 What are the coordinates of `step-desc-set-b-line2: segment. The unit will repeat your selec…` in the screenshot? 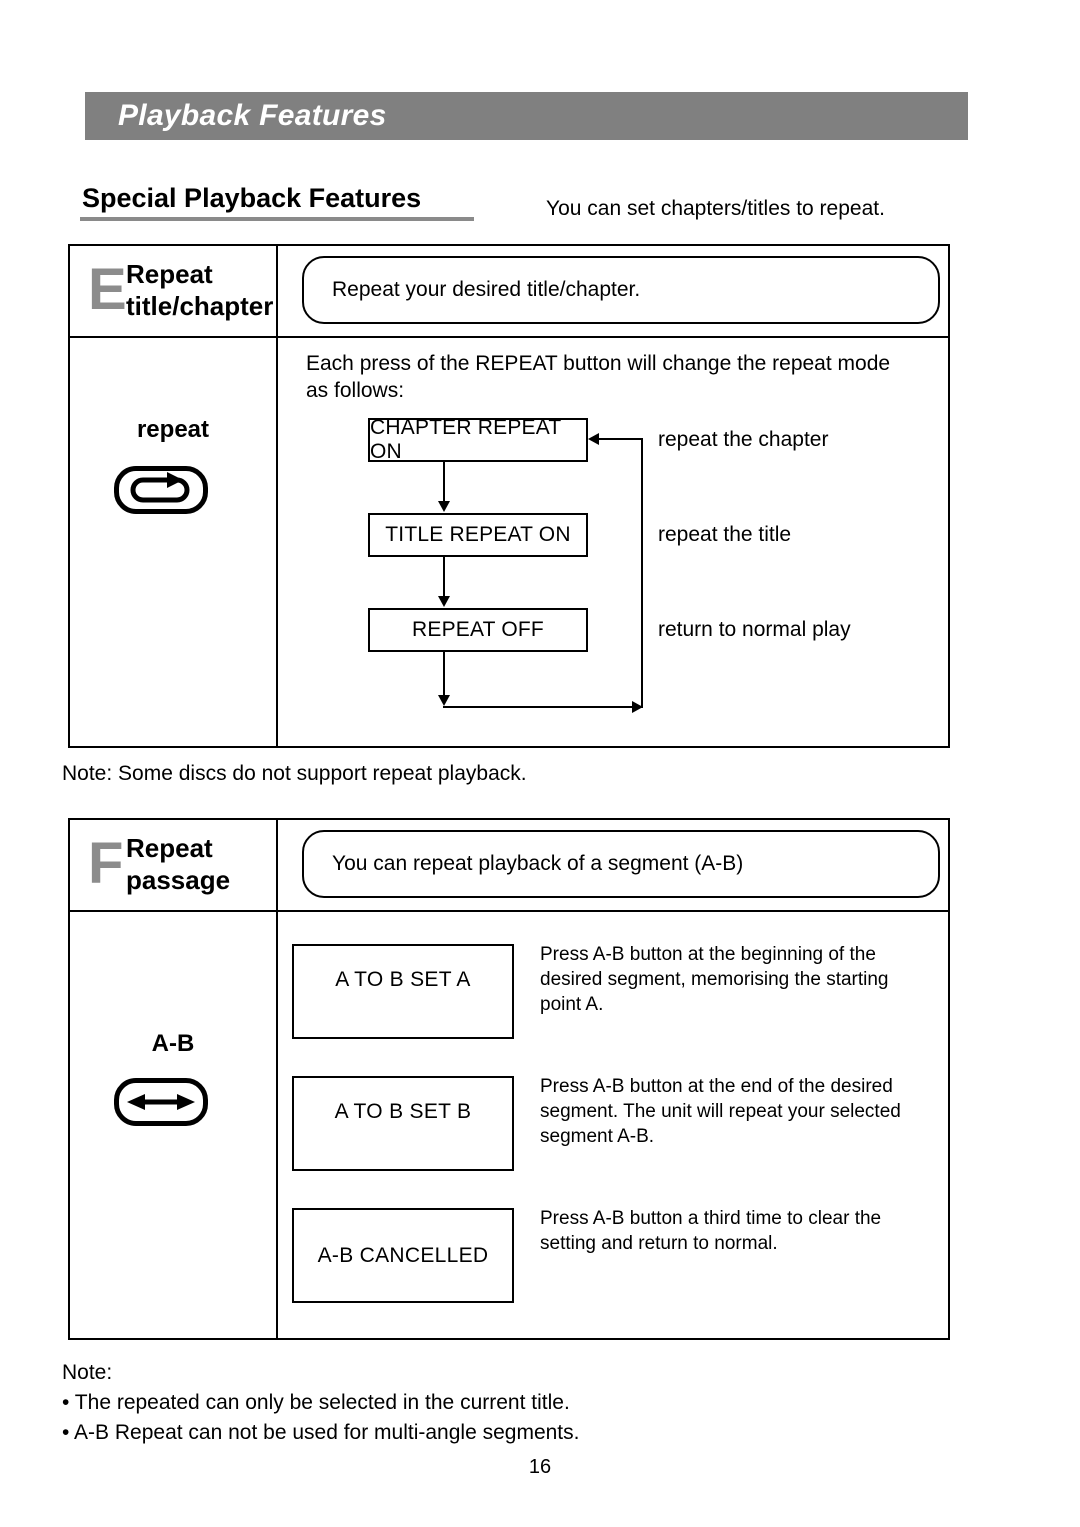 It's located at (720, 1111).